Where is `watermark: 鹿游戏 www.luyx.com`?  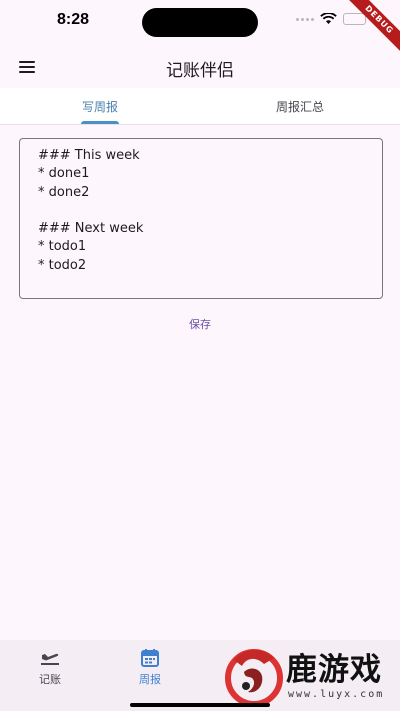 watermark: 鹿游戏 www.luyx.com is located at coordinates (309, 675).